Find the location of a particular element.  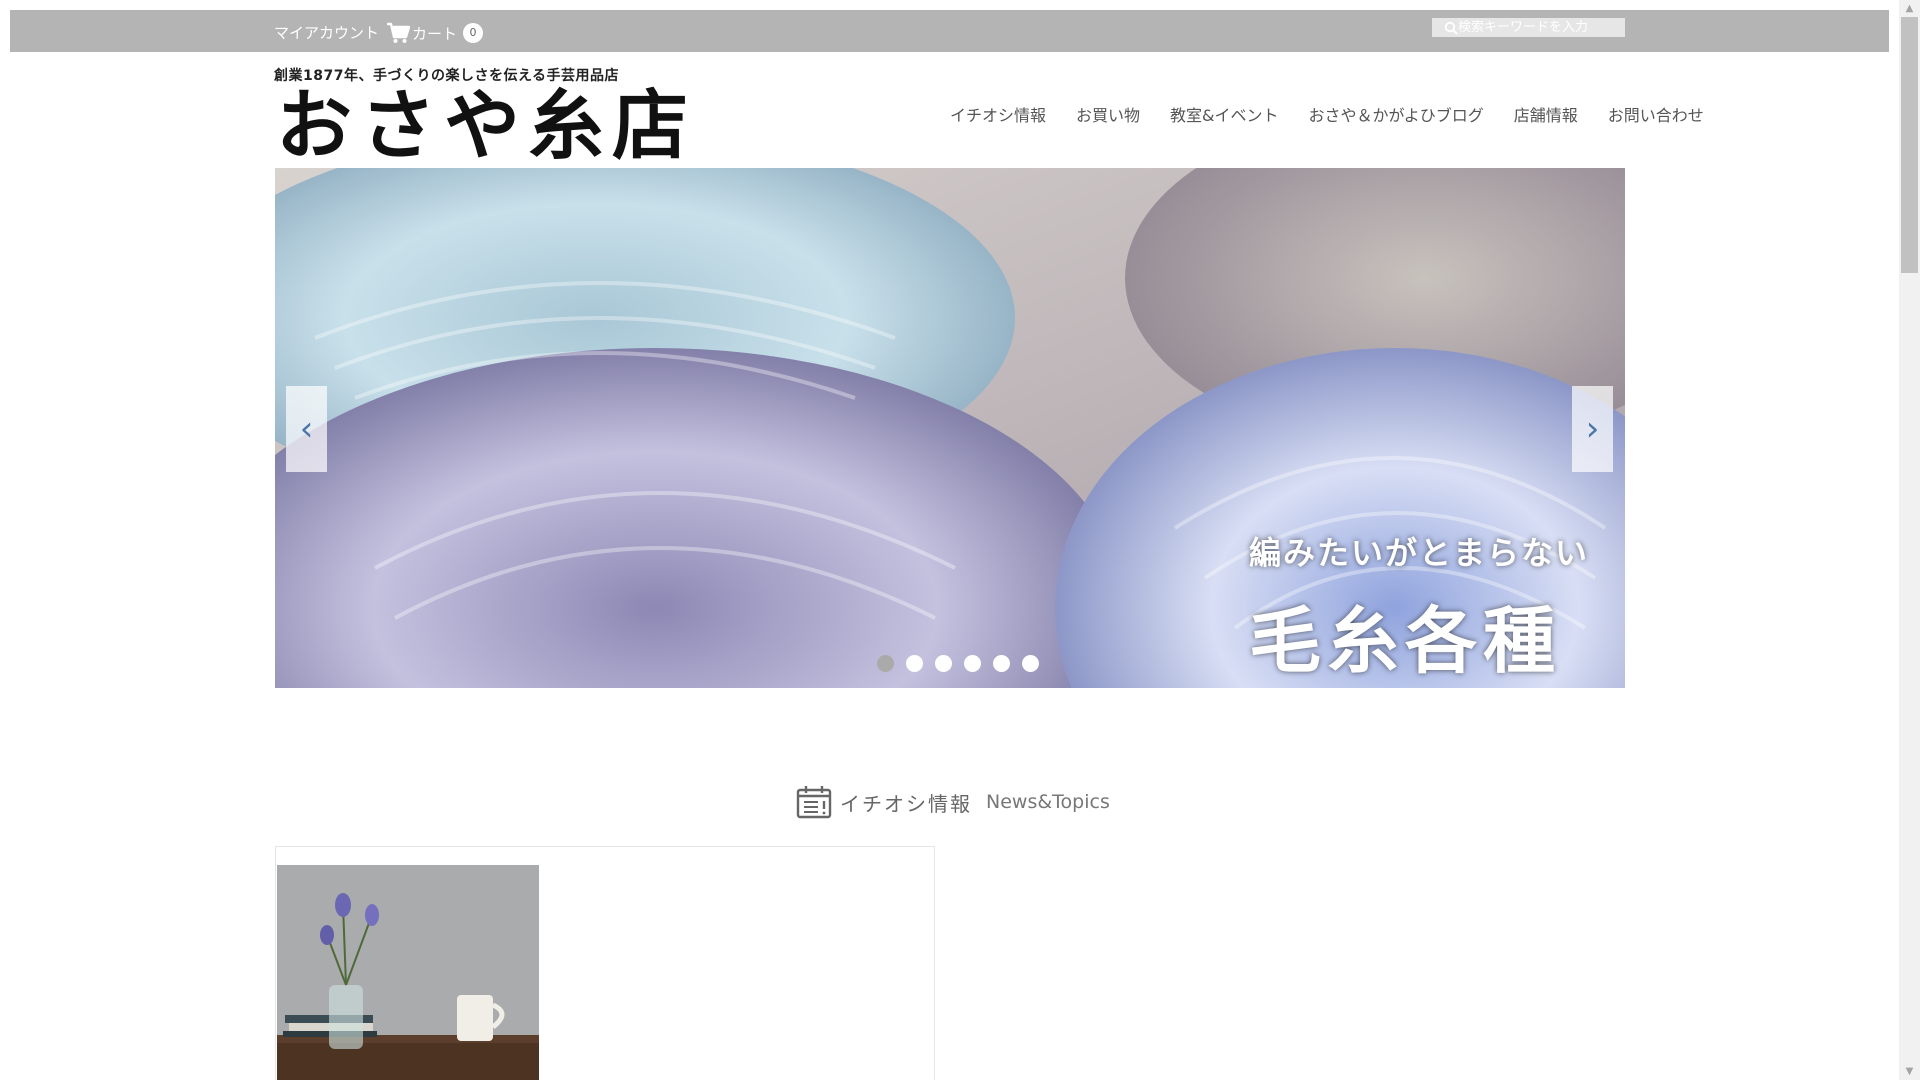

nav-item-classes-events: 教室&イベント is located at coordinates (1224, 114).